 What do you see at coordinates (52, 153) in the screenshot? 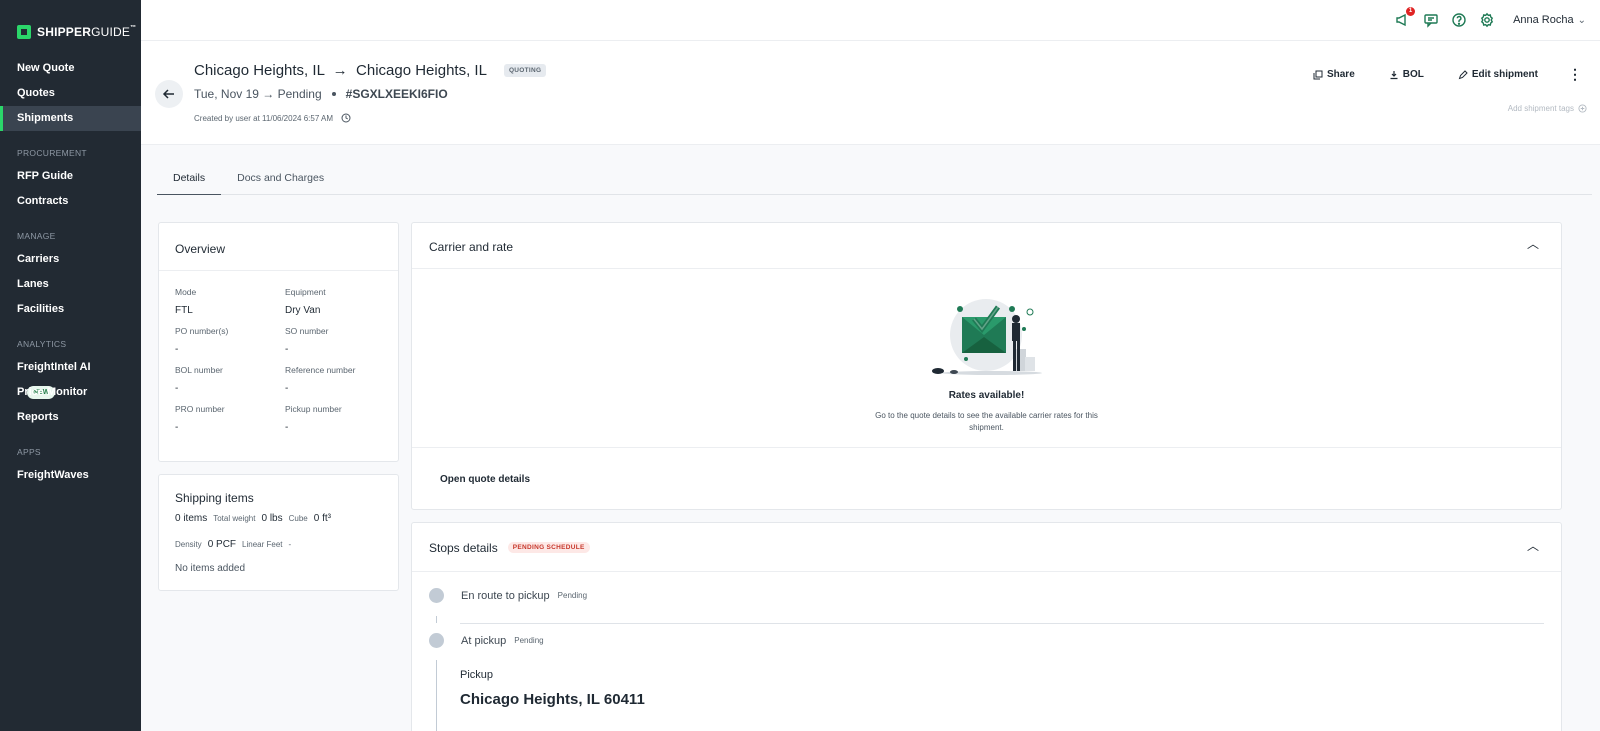
I see `nav-section-procurement: PROCUREMENT` at bounding box center [52, 153].